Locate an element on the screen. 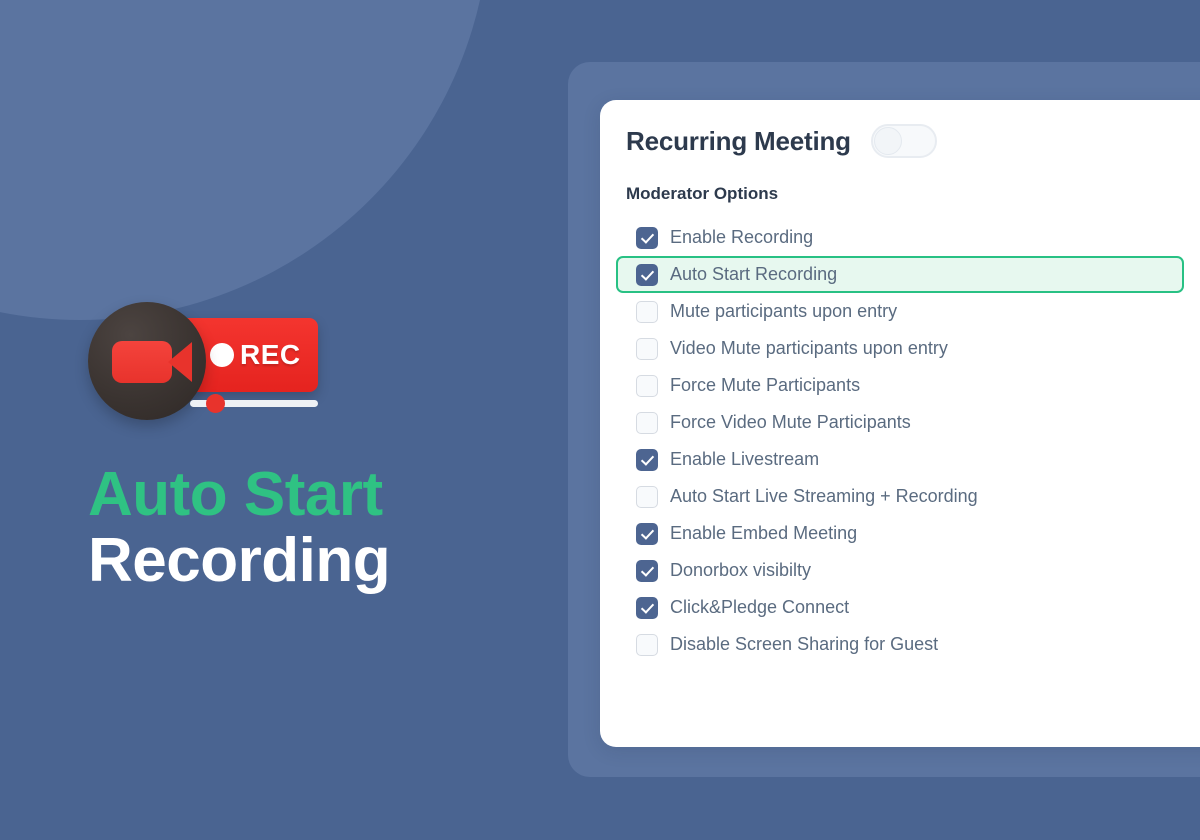  option-row: Auto Start Recording is located at coordinates (900, 274).